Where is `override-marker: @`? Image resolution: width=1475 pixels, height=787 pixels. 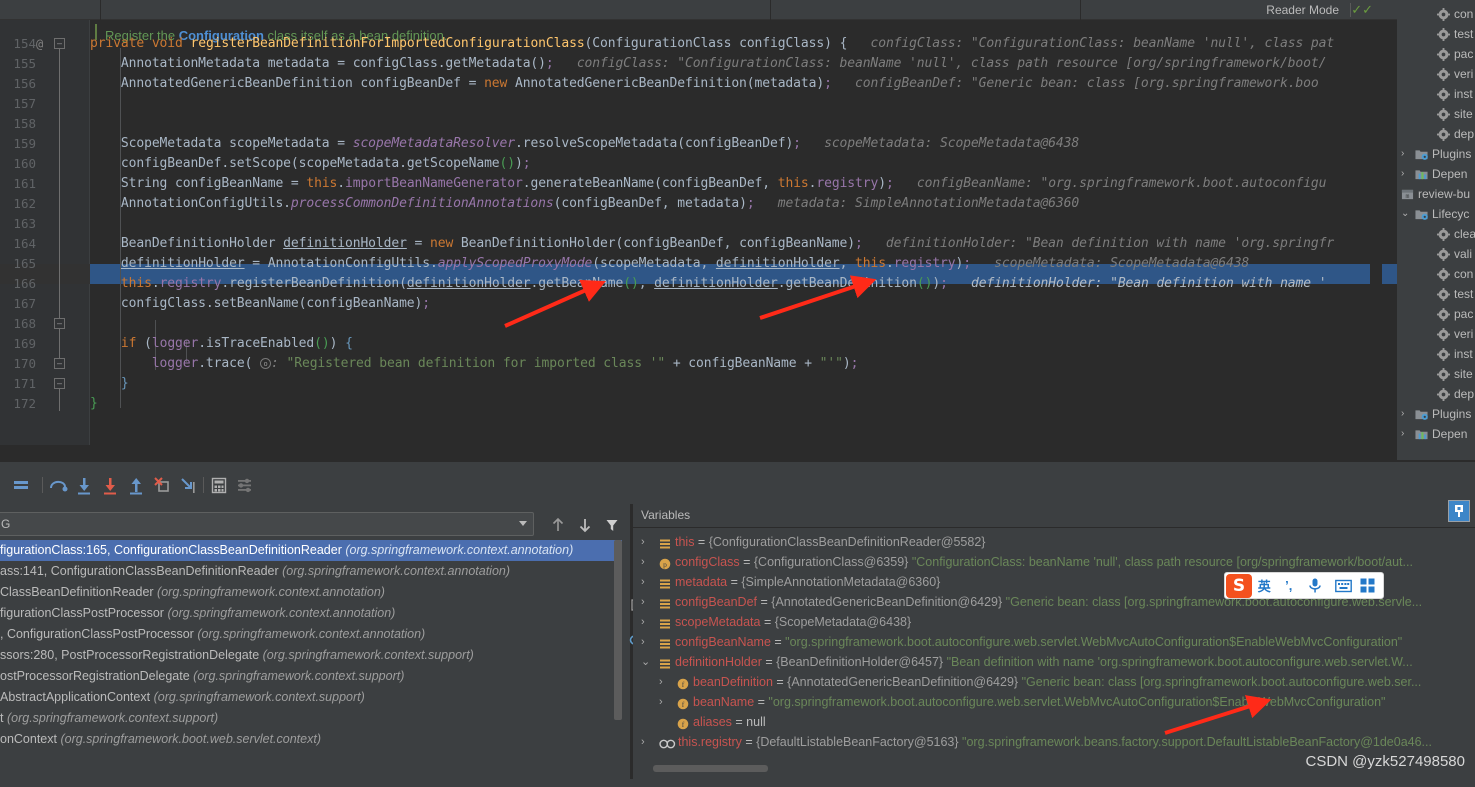
override-marker: @ is located at coordinates (39, 44).